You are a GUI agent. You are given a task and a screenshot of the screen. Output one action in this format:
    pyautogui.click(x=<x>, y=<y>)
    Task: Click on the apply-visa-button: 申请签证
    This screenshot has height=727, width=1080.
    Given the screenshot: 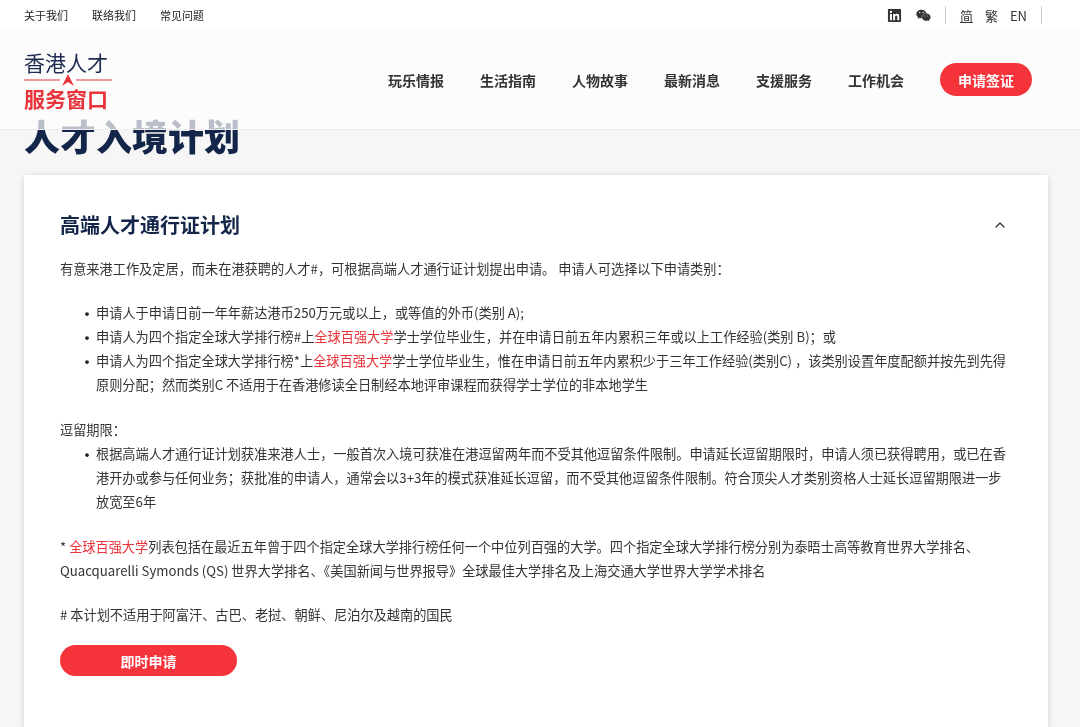 What is the action you would take?
    pyautogui.click(x=986, y=79)
    